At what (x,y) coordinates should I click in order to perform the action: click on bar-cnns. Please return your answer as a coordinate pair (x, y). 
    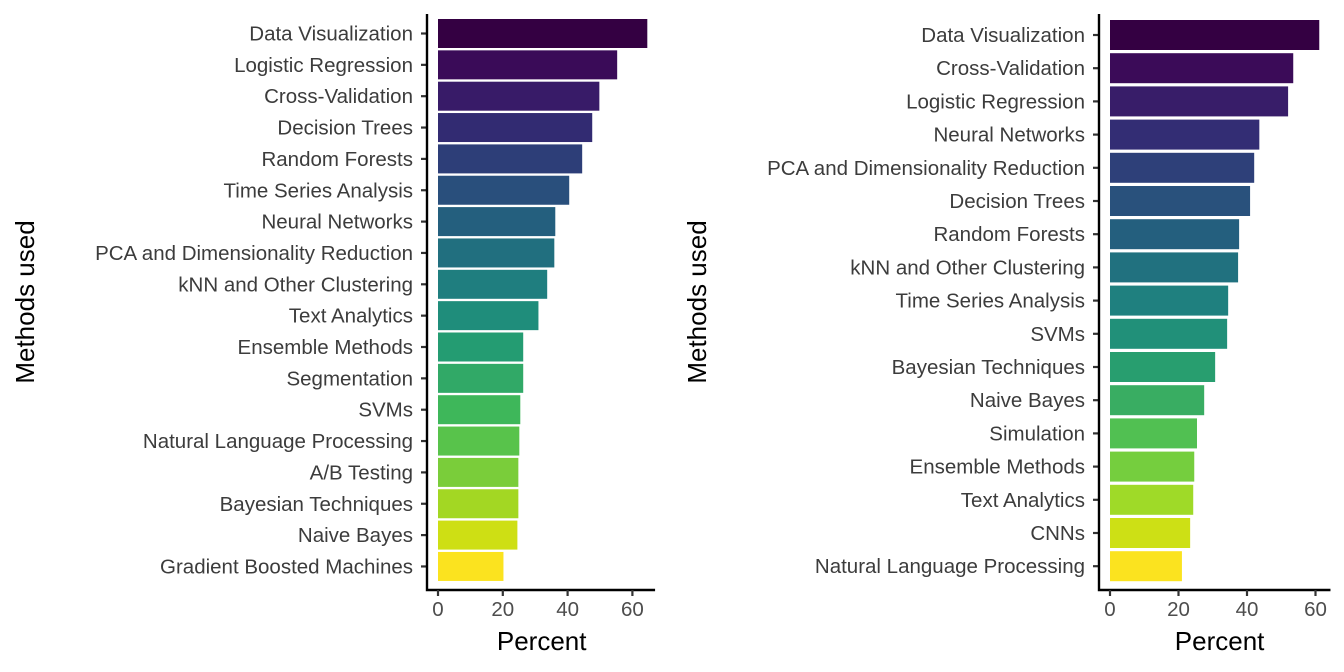
    Looking at the image, I should click on (1150, 533).